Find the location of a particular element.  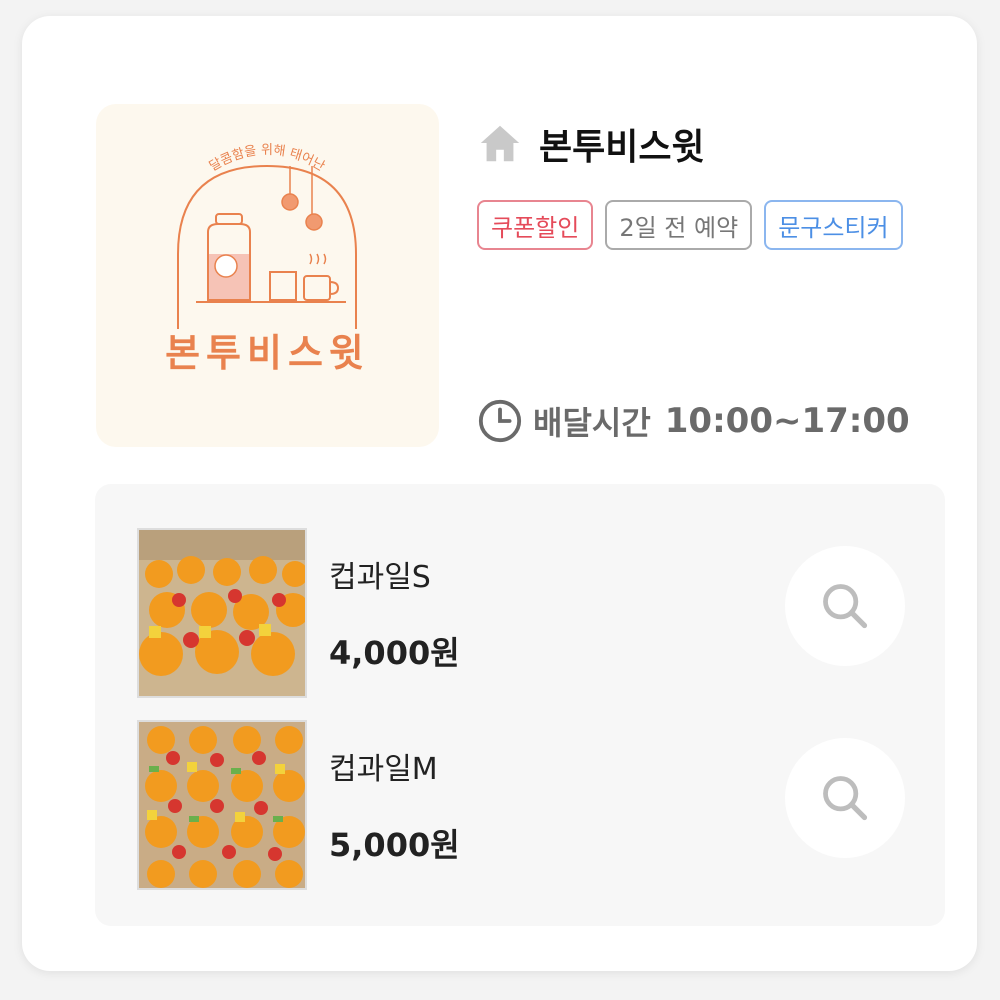

delivery-label: 배달시간 is located at coordinates (592, 423).